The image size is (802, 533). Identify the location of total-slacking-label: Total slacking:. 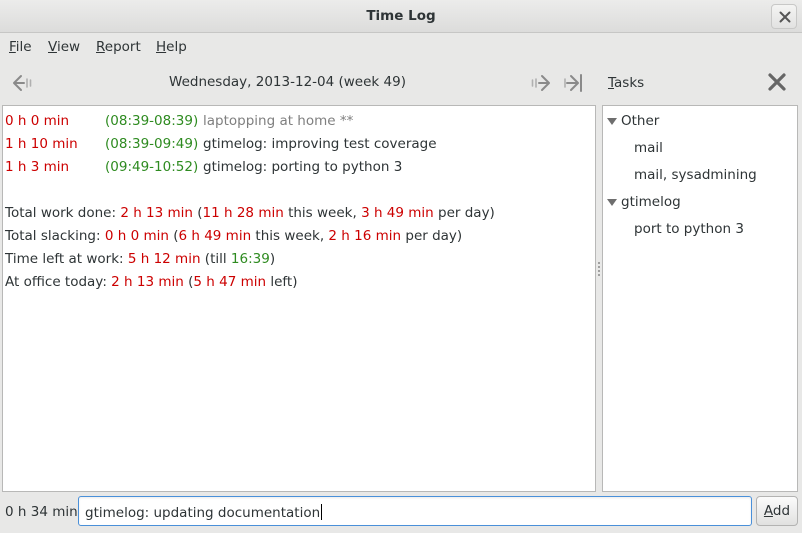
(55, 236).